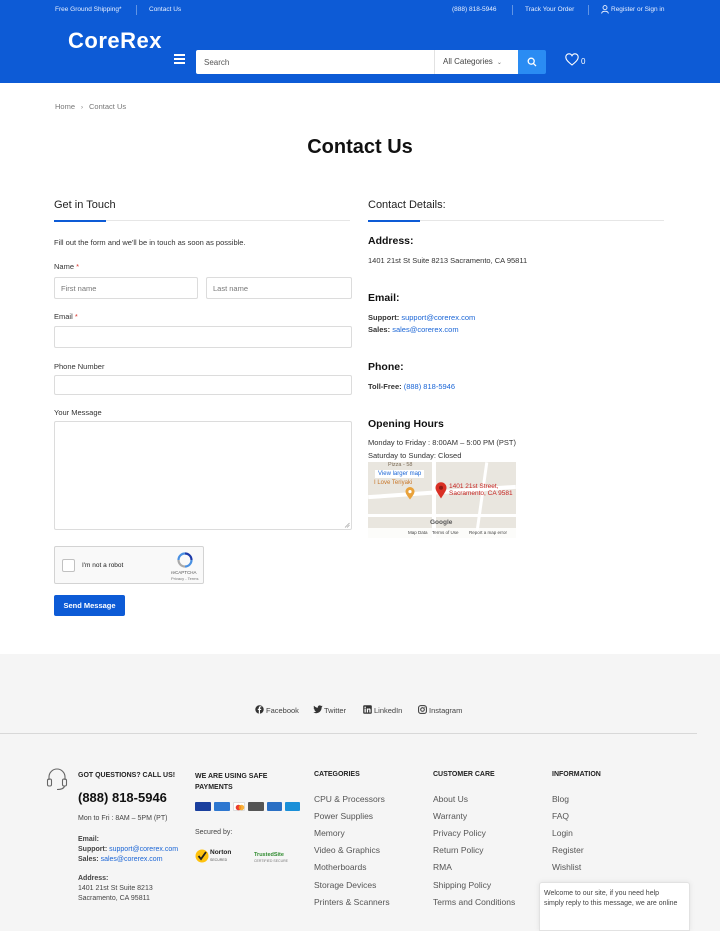 The image size is (720, 931). What do you see at coordinates (637, 9) in the screenshot?
I see `register-signin-link: Register or Sign in` at bounding box center [637, 9].